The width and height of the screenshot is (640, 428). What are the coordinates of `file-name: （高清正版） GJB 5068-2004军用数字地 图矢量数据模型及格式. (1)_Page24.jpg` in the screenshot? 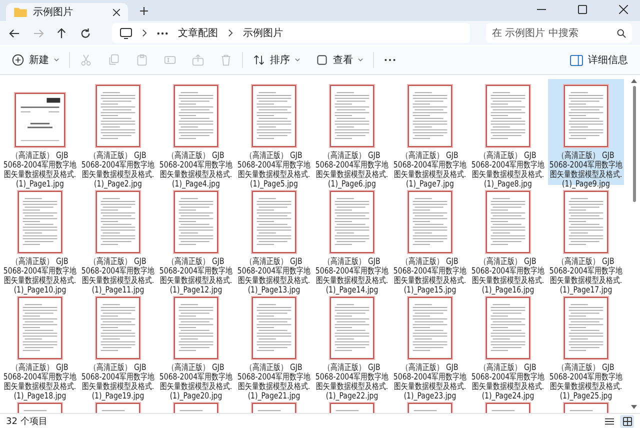 It's located at (508, 382).